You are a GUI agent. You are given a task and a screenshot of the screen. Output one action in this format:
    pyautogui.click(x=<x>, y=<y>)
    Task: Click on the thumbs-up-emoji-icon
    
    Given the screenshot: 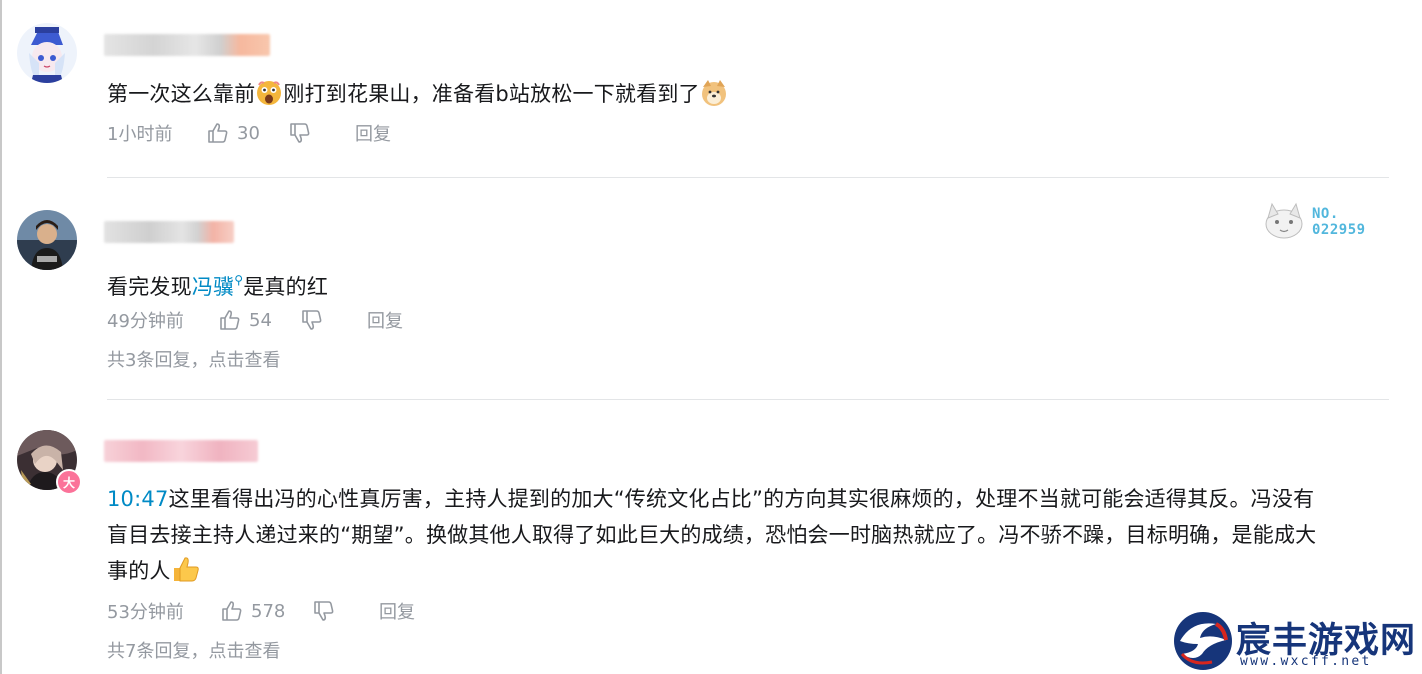 What is the action you would take?
    pyautogui.click(x=185, y=568)
    